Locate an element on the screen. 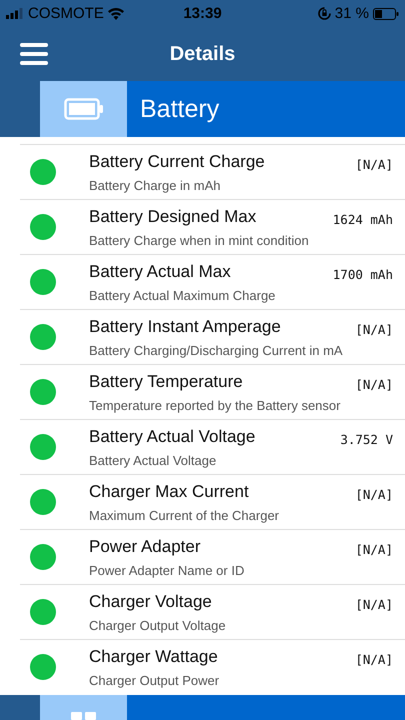 The image size is (405, 720). row-title: Charger Voltage is located at coordinates (151, 602).